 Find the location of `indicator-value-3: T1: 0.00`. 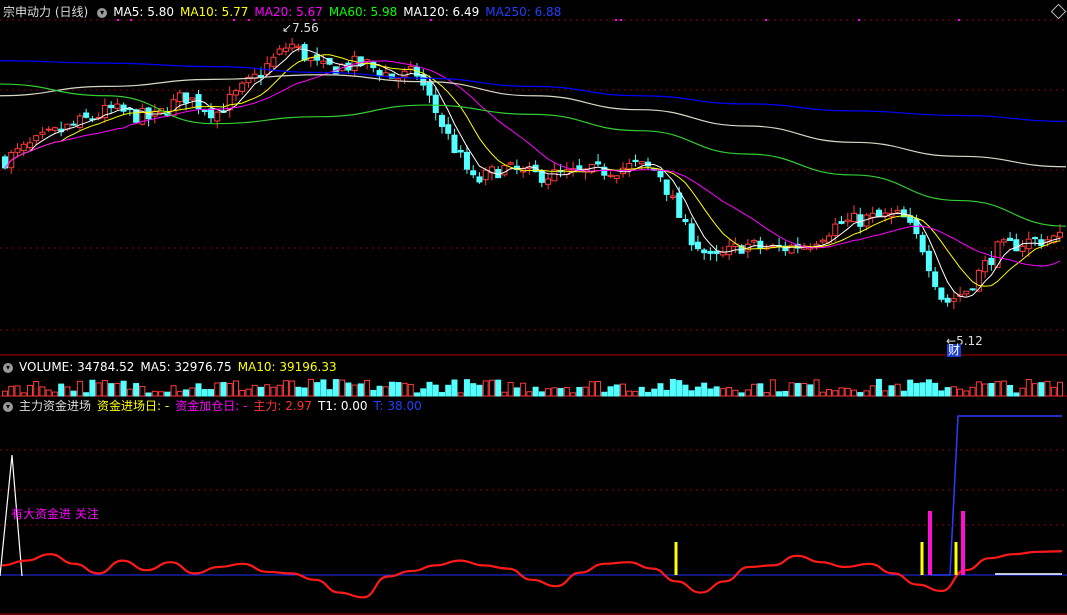

indicator-value-3: T1: 0.00 is located at coordinates (343, 406).